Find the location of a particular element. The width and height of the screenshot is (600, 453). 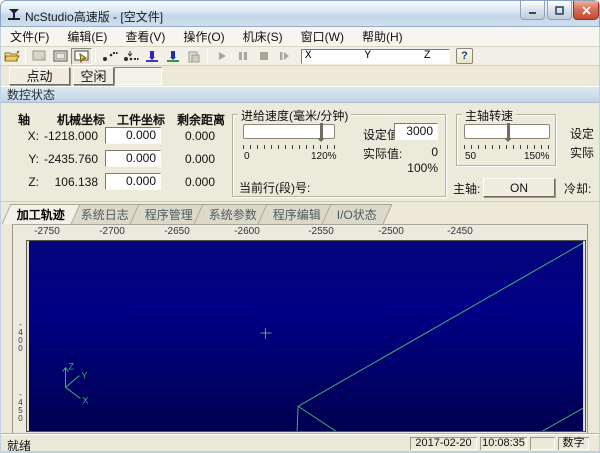

feed-slider-ticks is located at coordinates (289, 147).